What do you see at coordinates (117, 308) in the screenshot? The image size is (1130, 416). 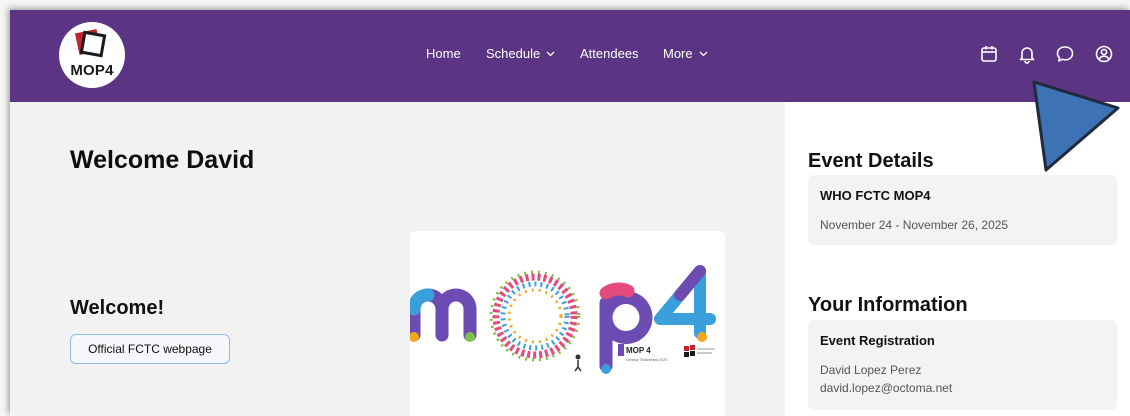 I see `welcome-heading: Welcome!` at bounding box center [117, 308].